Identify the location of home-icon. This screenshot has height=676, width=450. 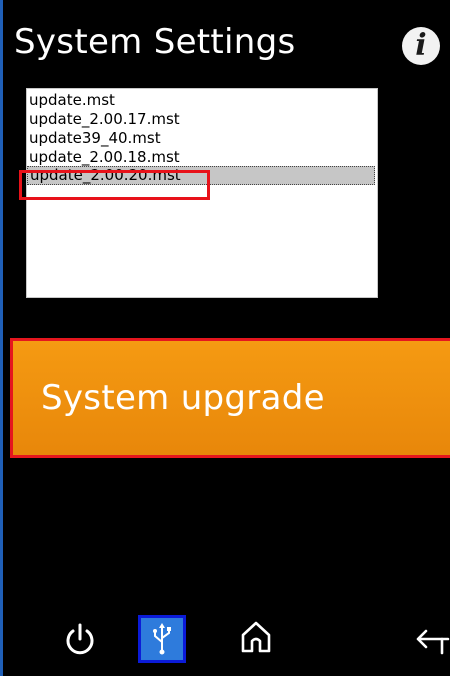
(256, 637).